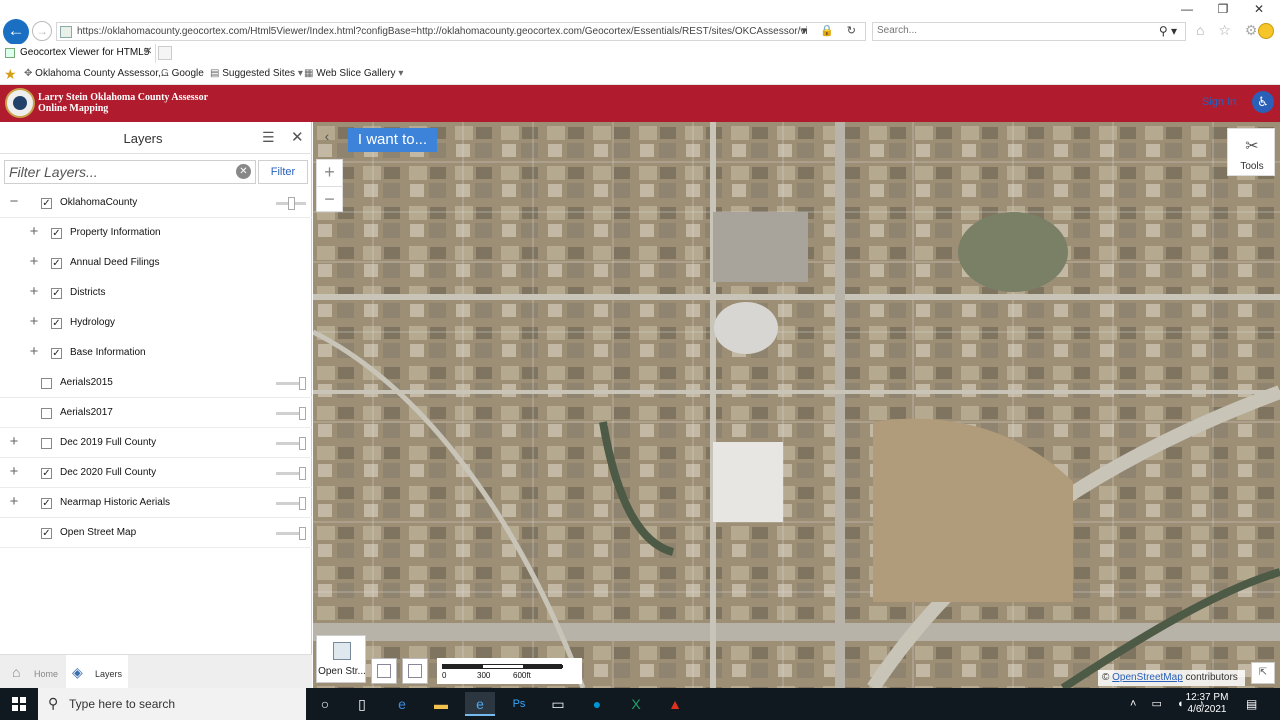 The image size is (1280, 720). I want to click on layer-row: + ✓ Annual Deed Filings, so click(156, 263).